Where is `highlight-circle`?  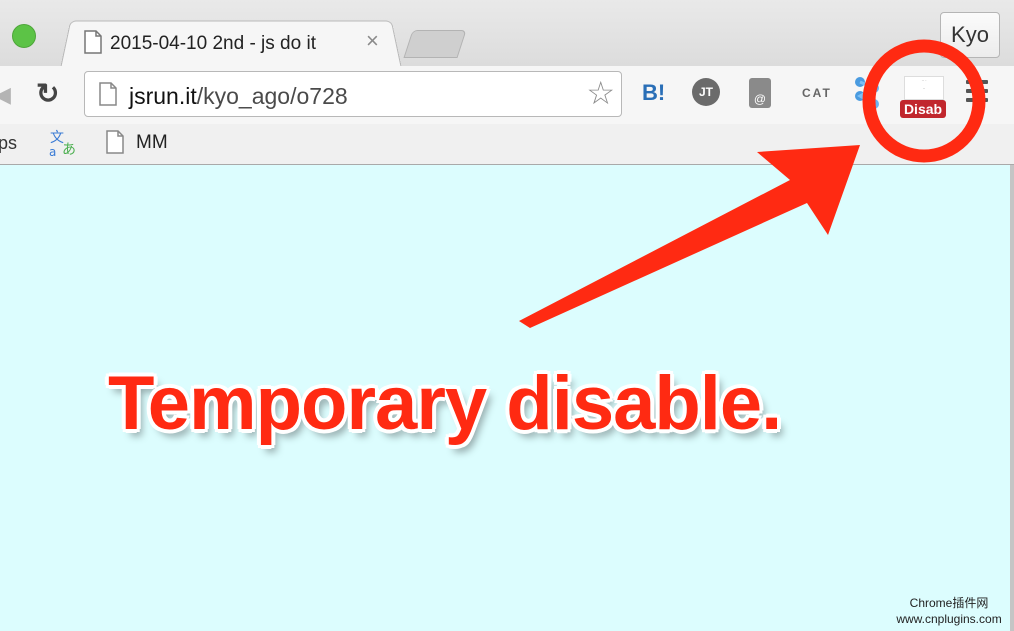
highlight-circle is located at coordinates (924, 101).